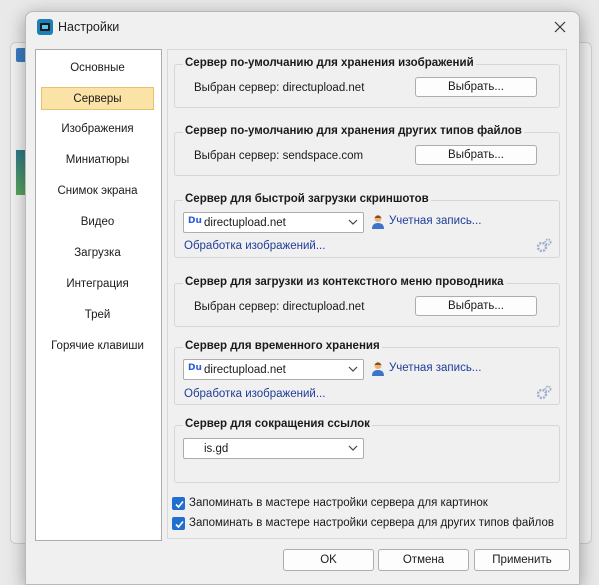 This screenshot has width=599, height=585. What do you see at coordinates (279, 156) in the screenshot?
I see `selected-server-text: Выбран сервер: sendspace.com` at bounding box center [279, 156].